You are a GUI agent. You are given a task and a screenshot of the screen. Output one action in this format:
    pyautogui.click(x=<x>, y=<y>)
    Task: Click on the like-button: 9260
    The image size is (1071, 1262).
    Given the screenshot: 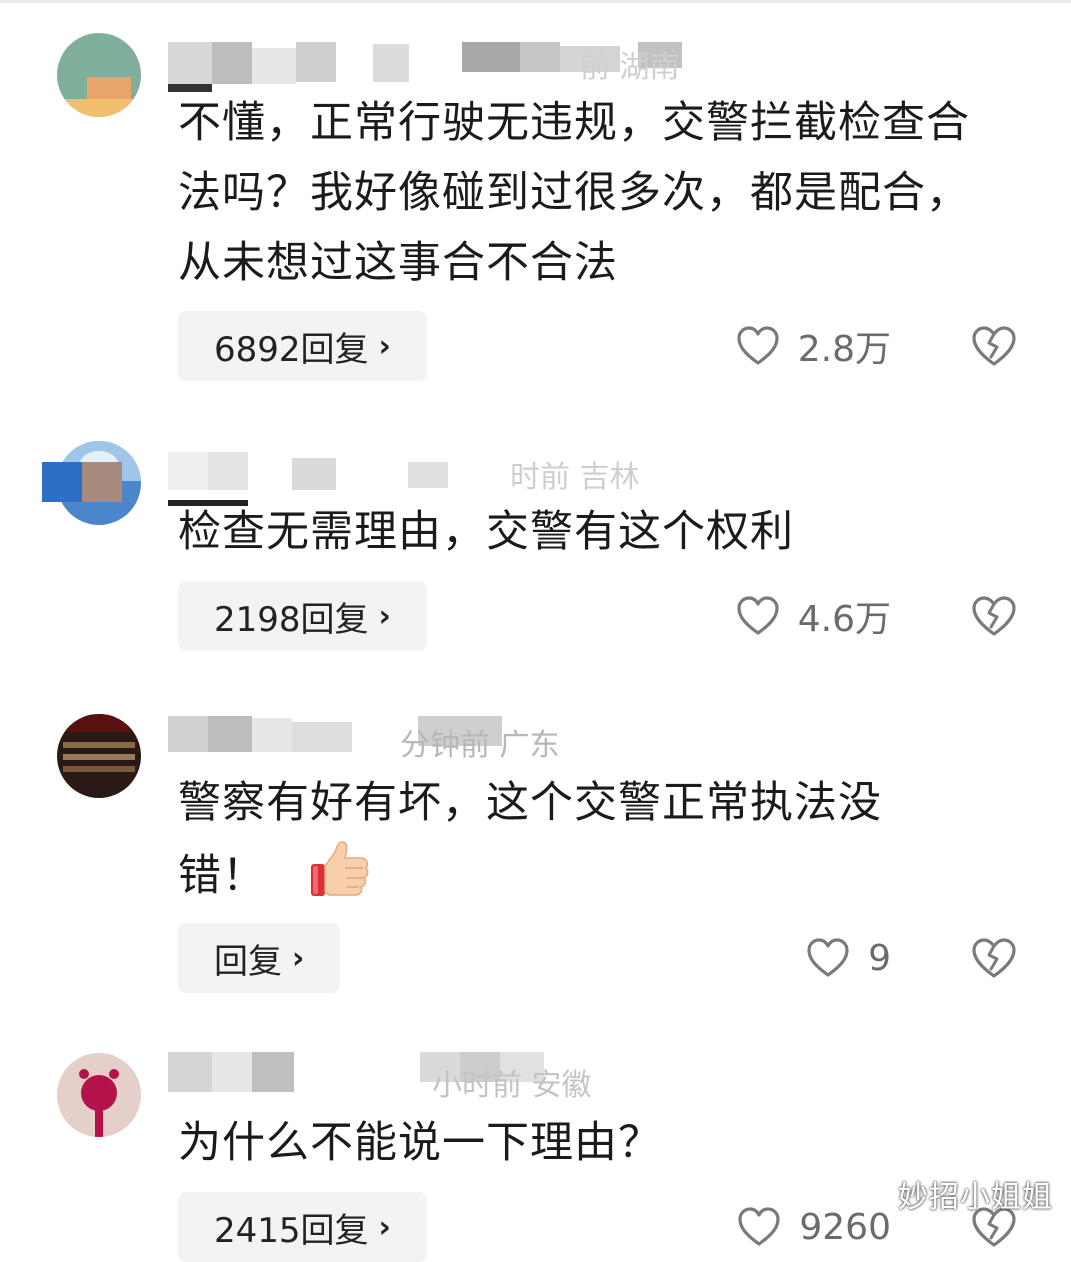 What is the action you would take?
    pyautogui.click(x=814, y=1227)
    